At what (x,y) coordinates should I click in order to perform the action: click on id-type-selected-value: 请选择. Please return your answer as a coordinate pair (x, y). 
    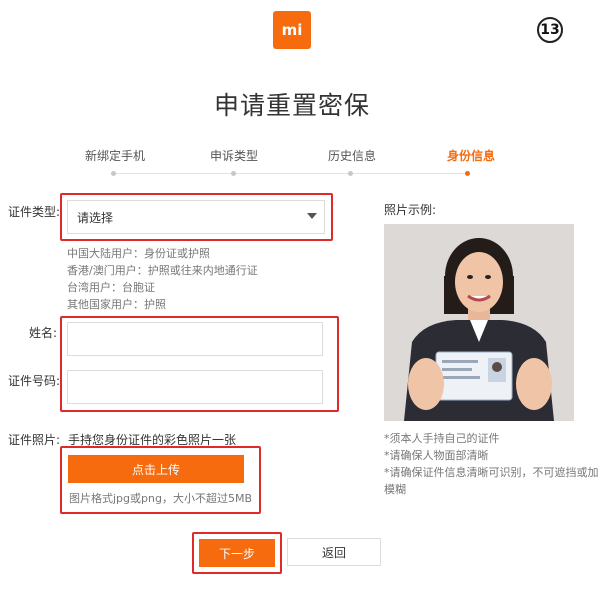
    Looking at the image, I should click on (95, 217).